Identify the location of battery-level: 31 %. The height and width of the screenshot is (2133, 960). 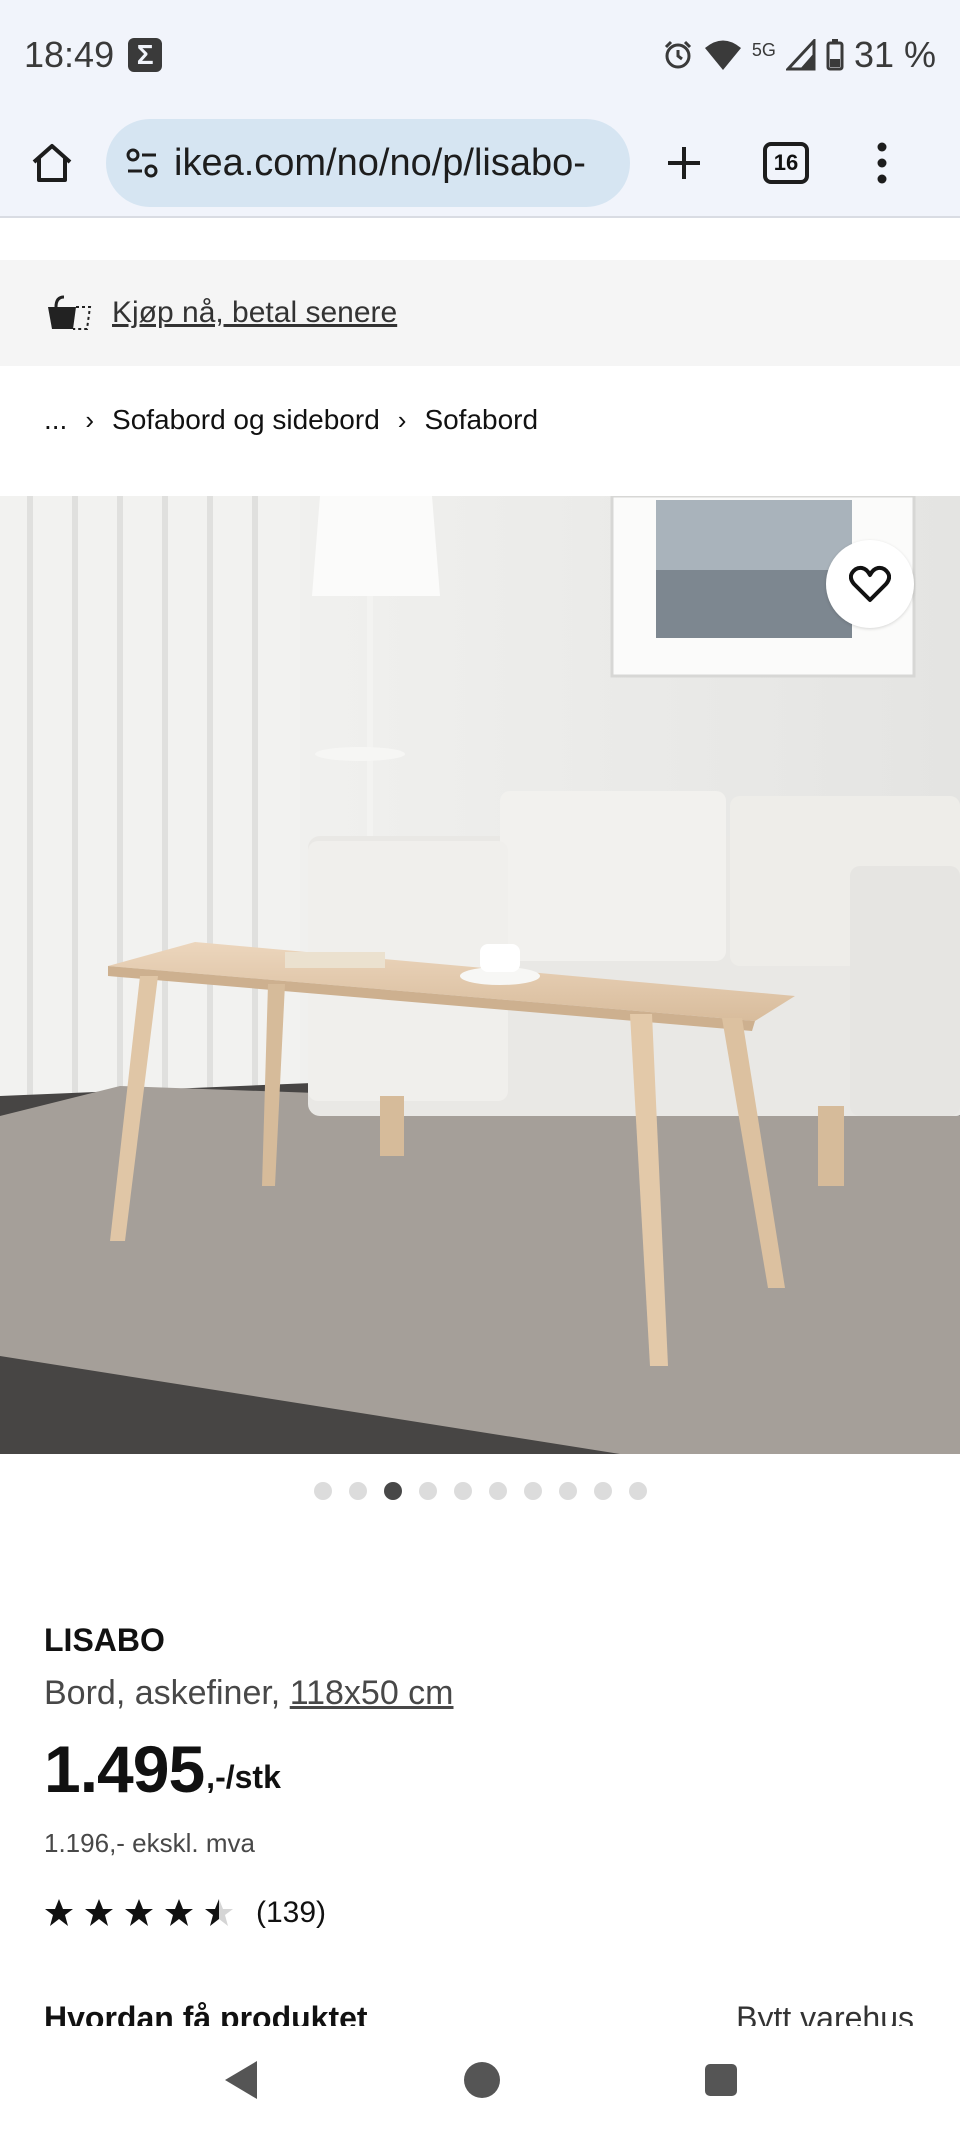
(894, 54).